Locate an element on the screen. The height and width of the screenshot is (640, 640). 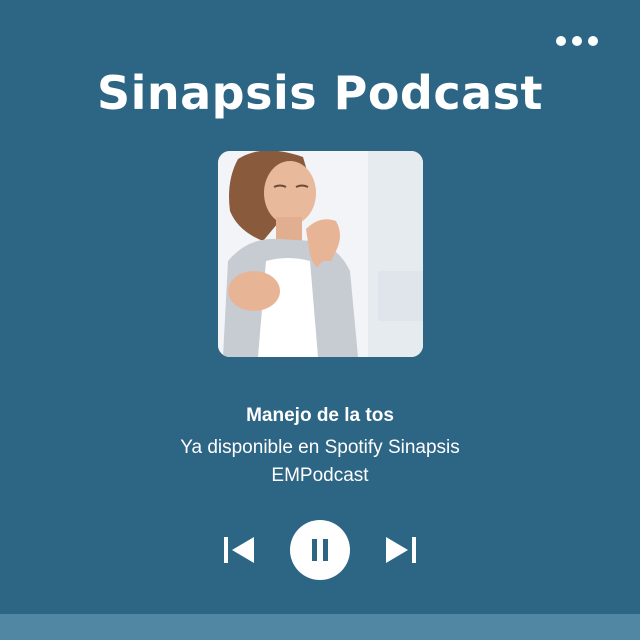
more-dots-icon is located at coordinates (561, 41).